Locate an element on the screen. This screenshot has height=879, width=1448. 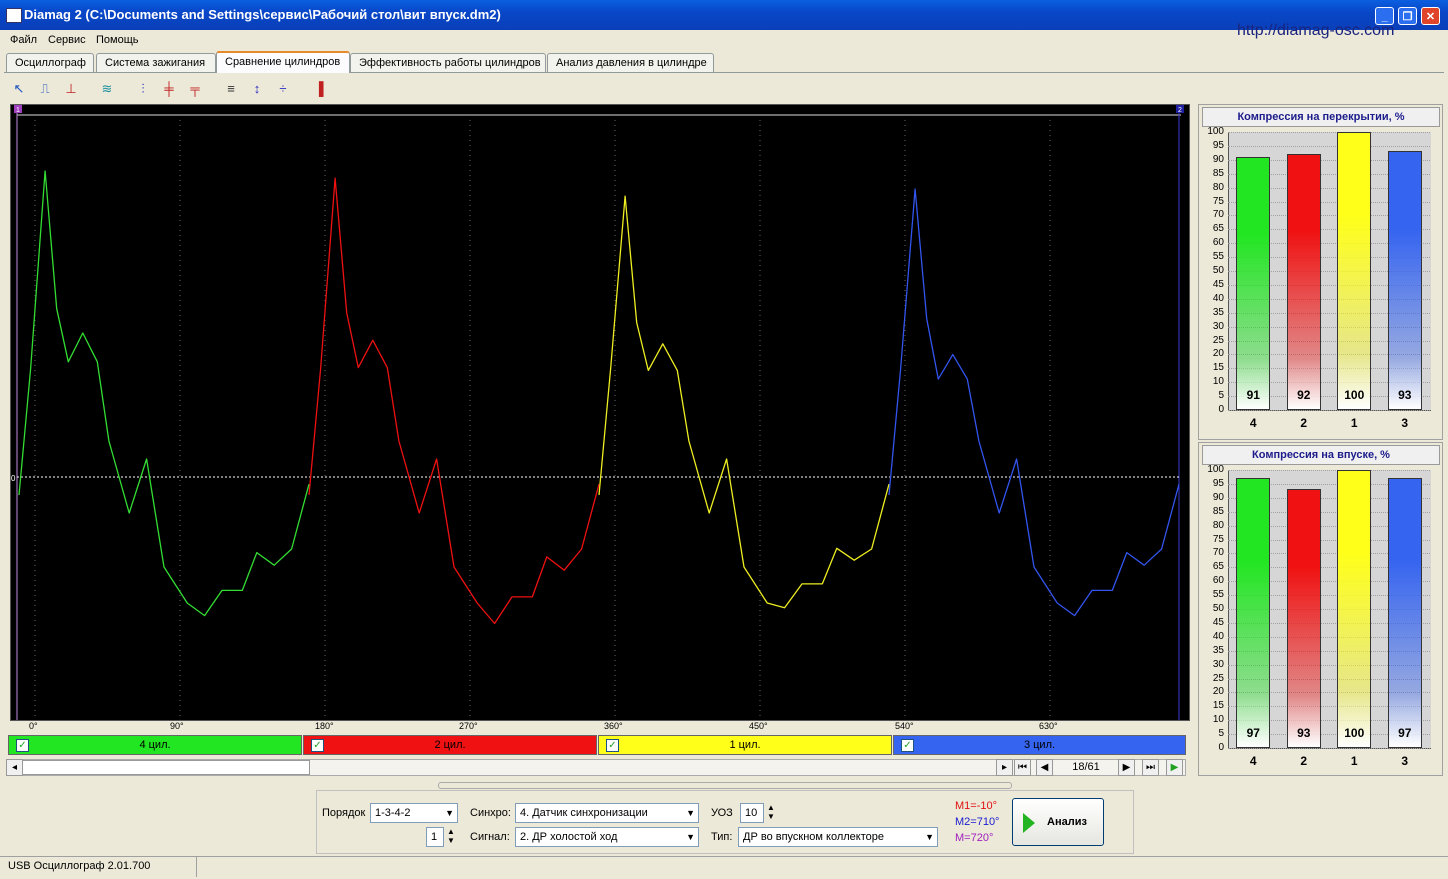
chevron-down-icon: ▼ is located at coordinates (449, 813).